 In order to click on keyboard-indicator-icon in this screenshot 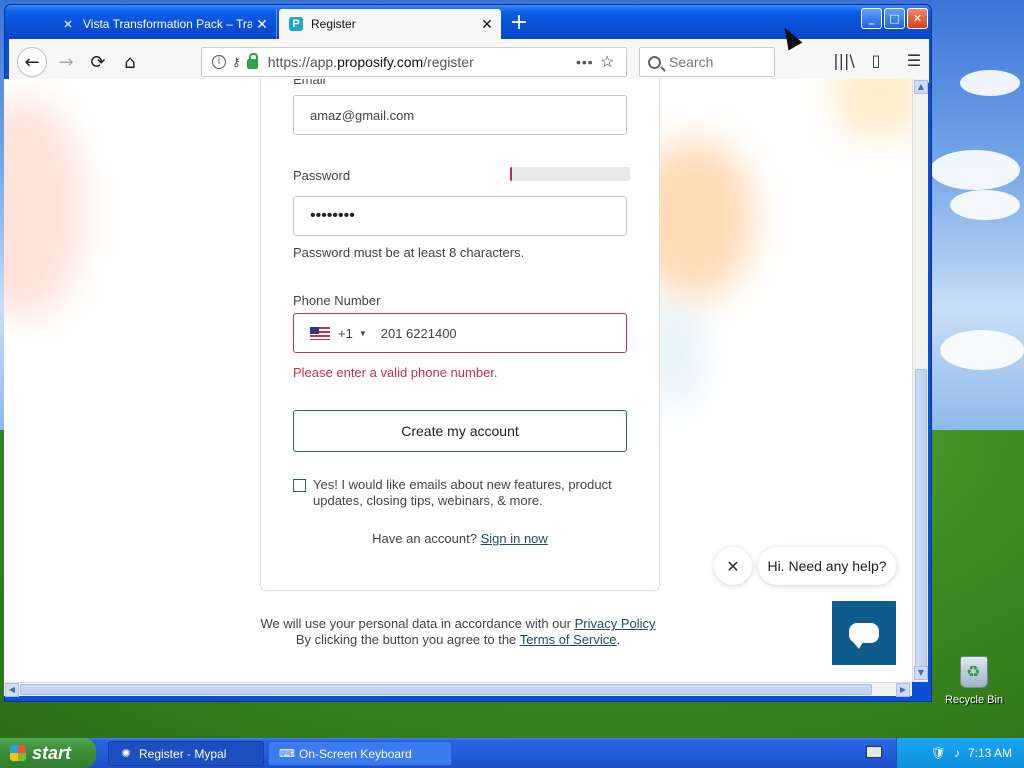, I will do `click(874, 752)`.